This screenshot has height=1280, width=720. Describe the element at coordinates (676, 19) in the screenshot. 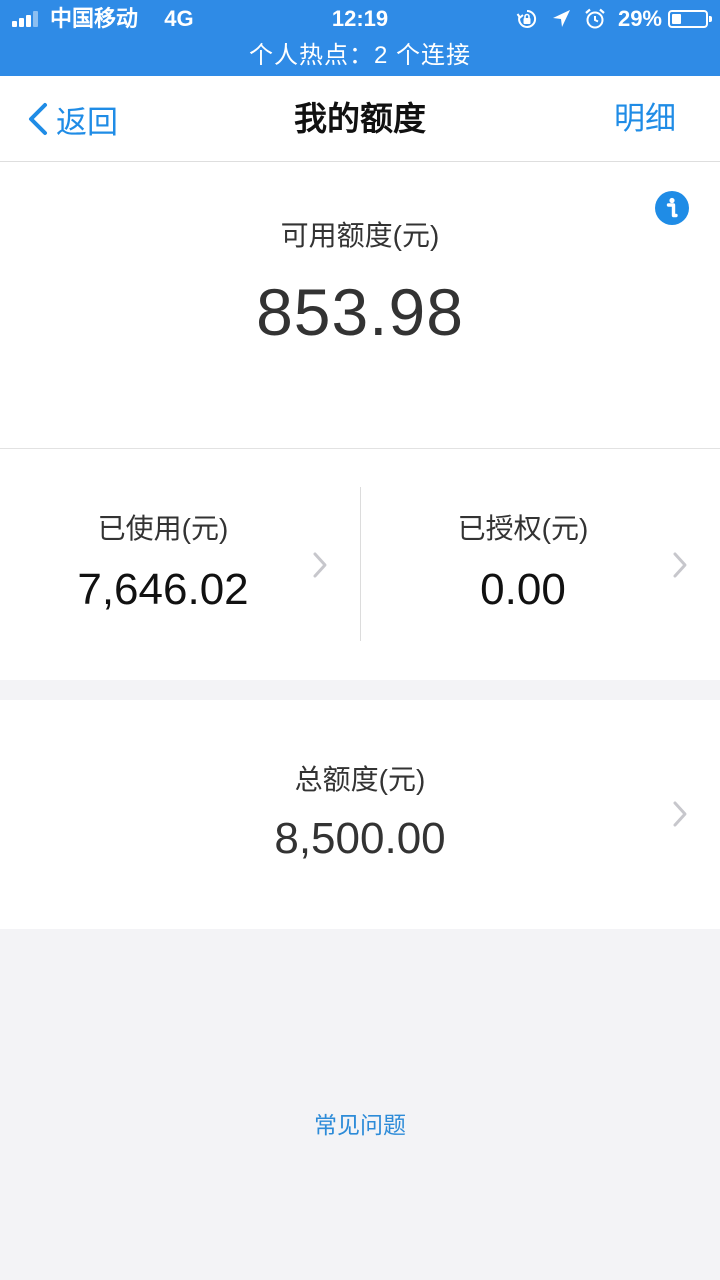

I see `battery-fill` at that location.